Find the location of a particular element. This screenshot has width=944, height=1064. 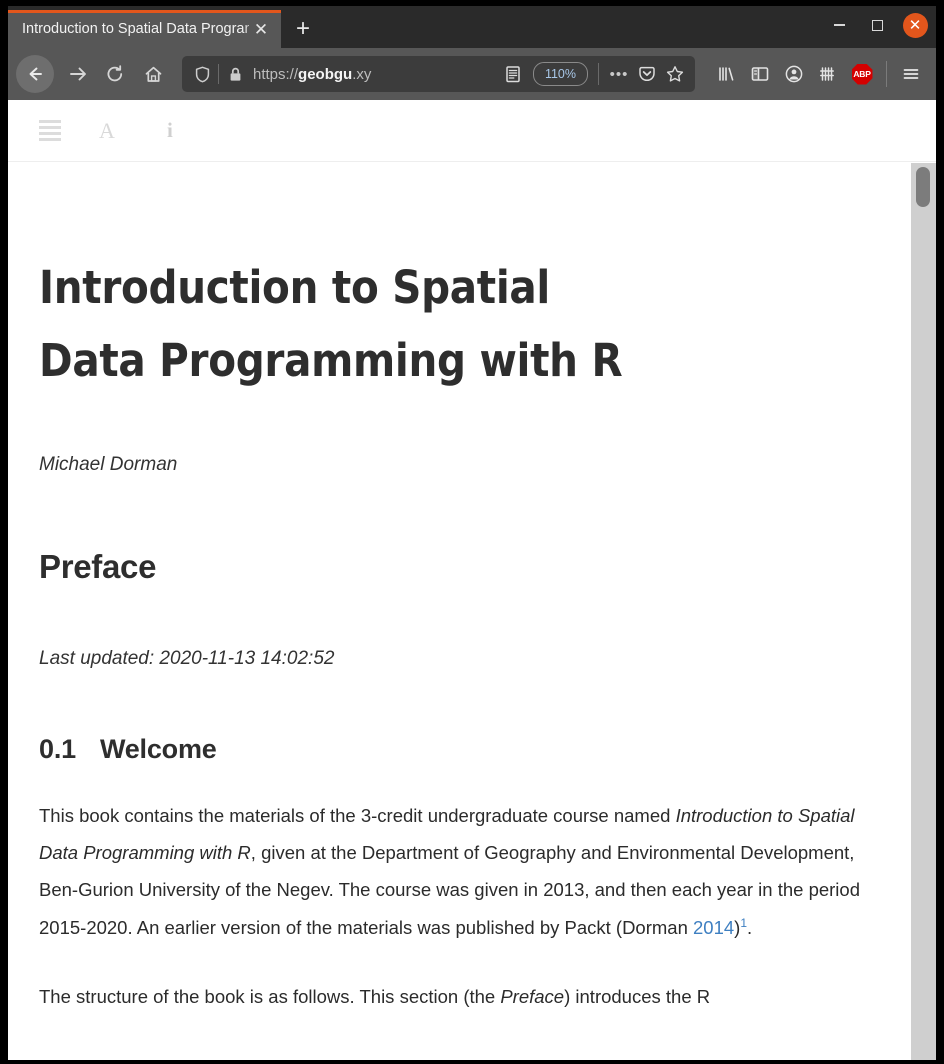

sidebar-toggle-icon is located at coordinates (760, 74).